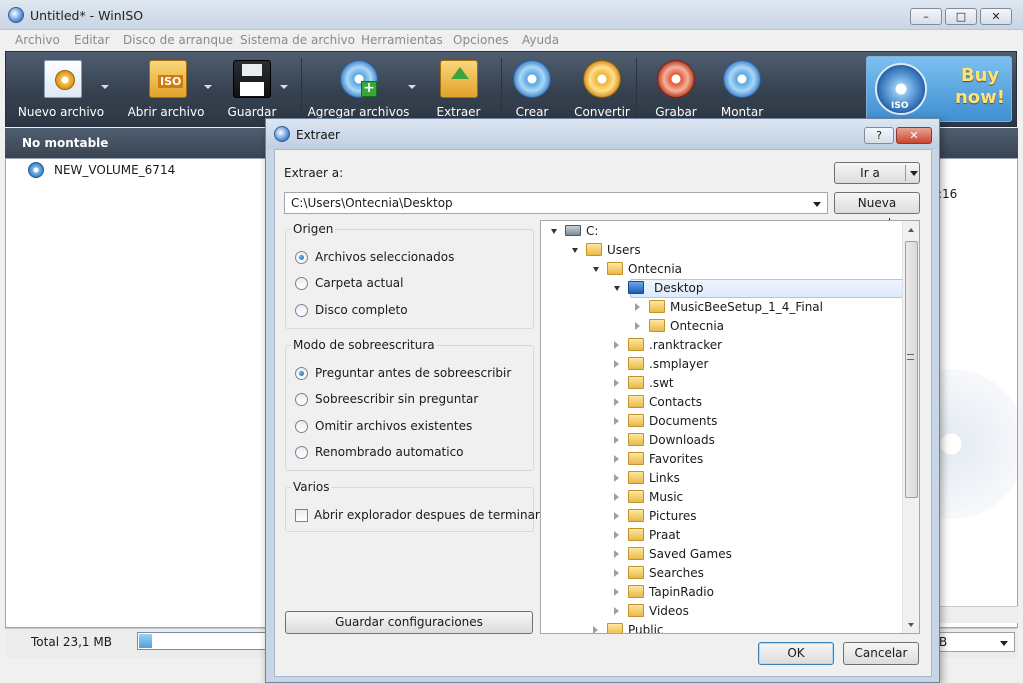 The image size is (1023, 683). I want to click on burn-button: Grabar, so click(676, 90).